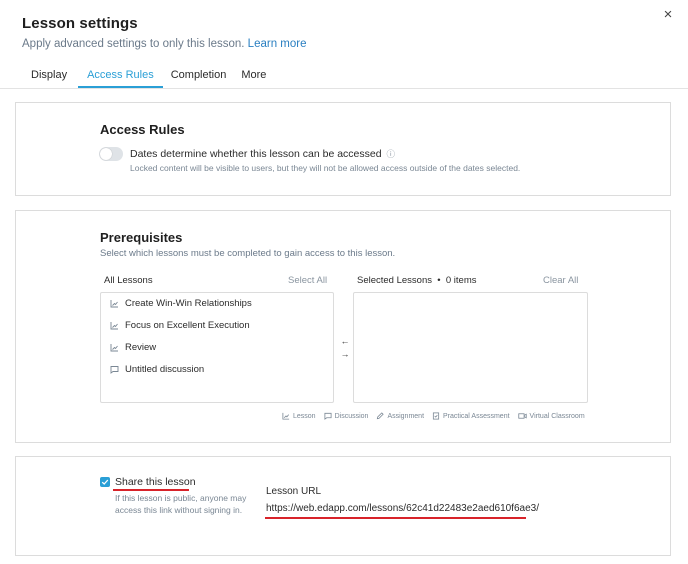  What do you see at coordinates (557, 416) in the screenshot?
I see `legend-label: Virtual Classroom` at bounding box center [557, 416].